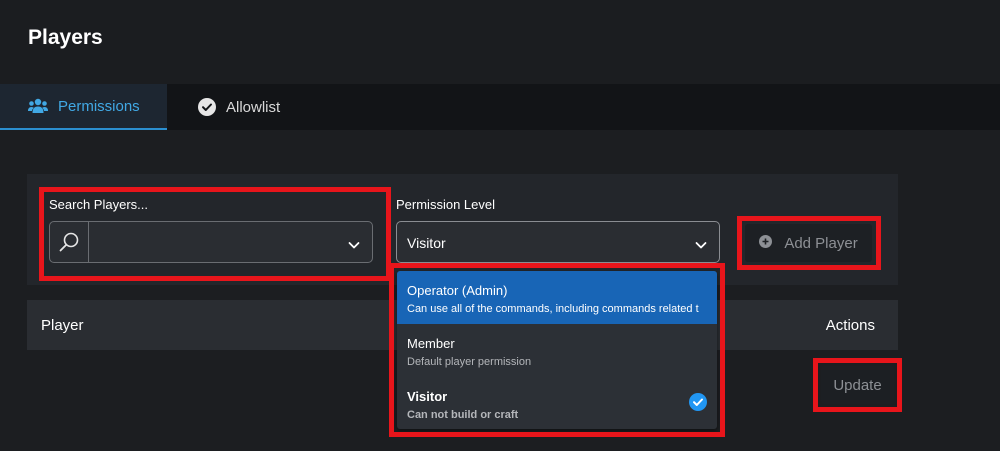 The image size is (1000, 451). I want to click on users-icon, so click(38, 106).